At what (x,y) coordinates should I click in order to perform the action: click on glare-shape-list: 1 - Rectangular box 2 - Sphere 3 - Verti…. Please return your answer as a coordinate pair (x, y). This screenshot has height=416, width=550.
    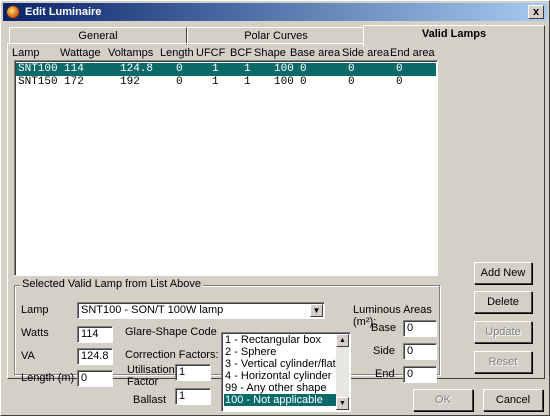
    Looking at the image, I should click on (286, 372).